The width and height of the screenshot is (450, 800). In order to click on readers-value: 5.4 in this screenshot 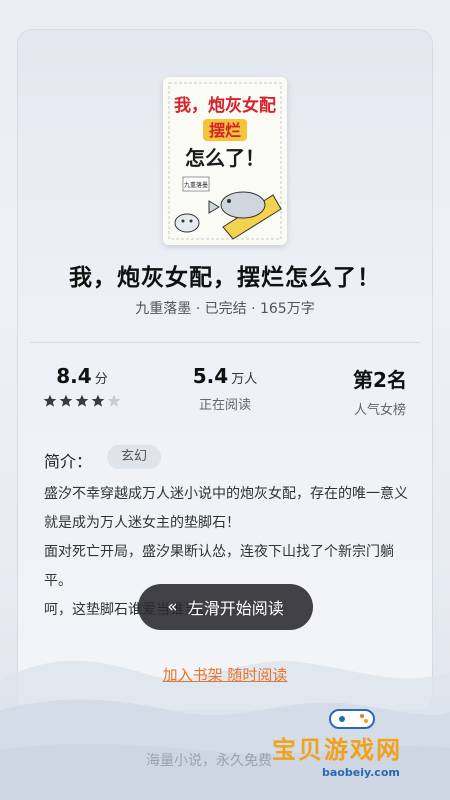, I will do `click(210, 376)`.